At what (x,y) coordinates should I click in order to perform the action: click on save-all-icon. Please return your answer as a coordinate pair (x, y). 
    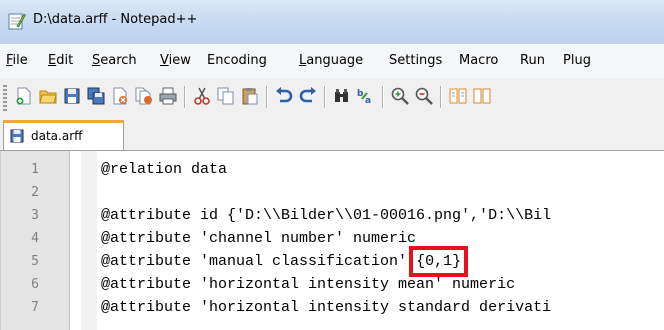
    Looking at the image, I should click on (96, 96).